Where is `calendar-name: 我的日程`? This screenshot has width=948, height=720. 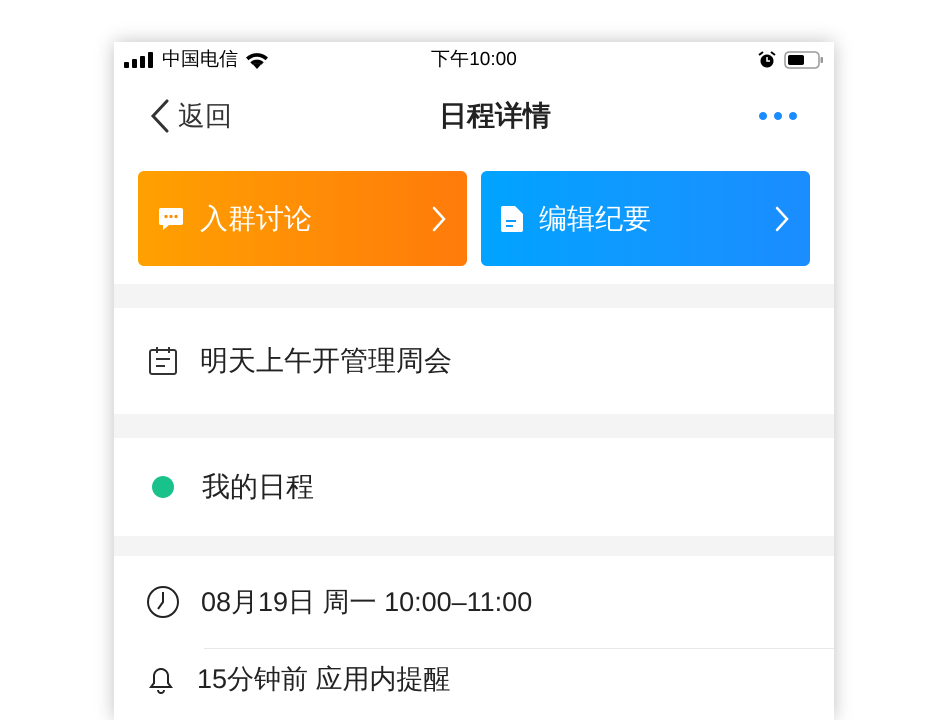 calendar-name: 我的日程 is located at coordinates (258, 487).